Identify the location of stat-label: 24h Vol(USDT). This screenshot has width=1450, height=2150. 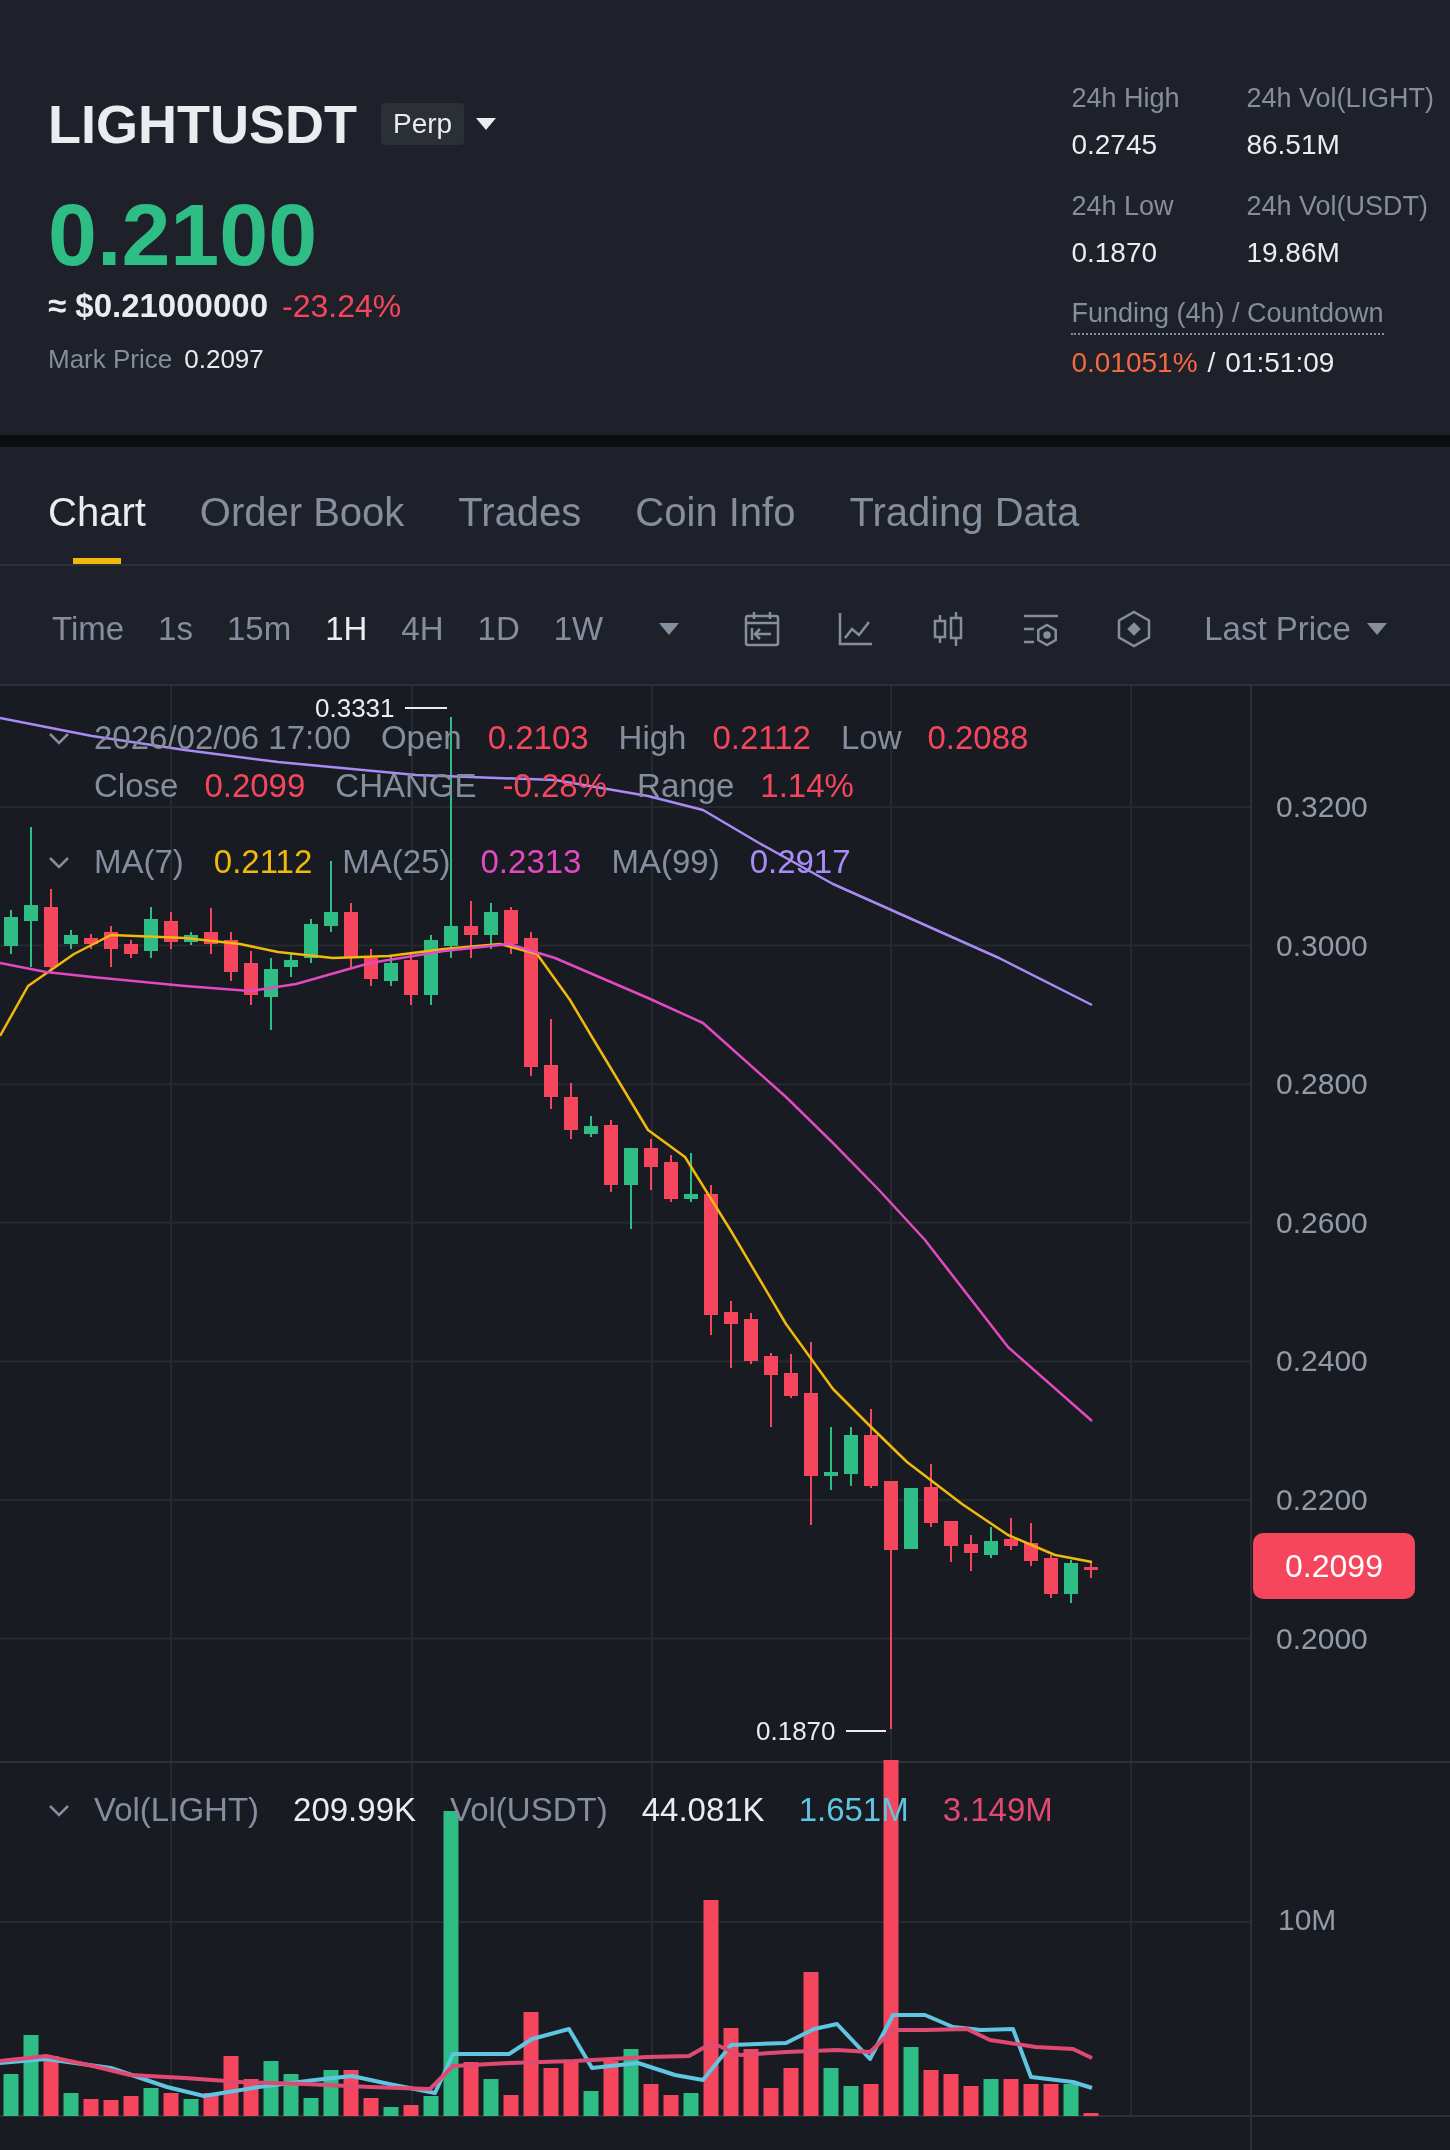
(1337, 206).